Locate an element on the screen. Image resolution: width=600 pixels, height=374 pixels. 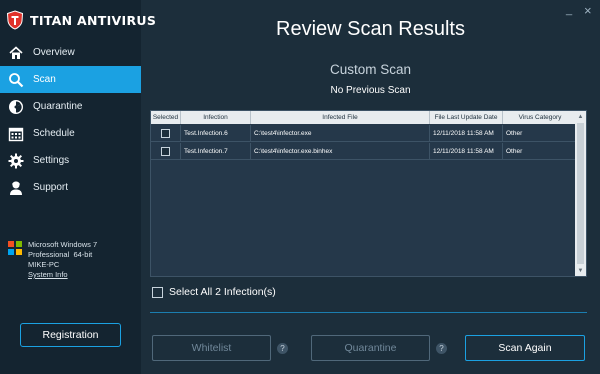
column-header-category: Virus Category is located at coordinates (540, 117).